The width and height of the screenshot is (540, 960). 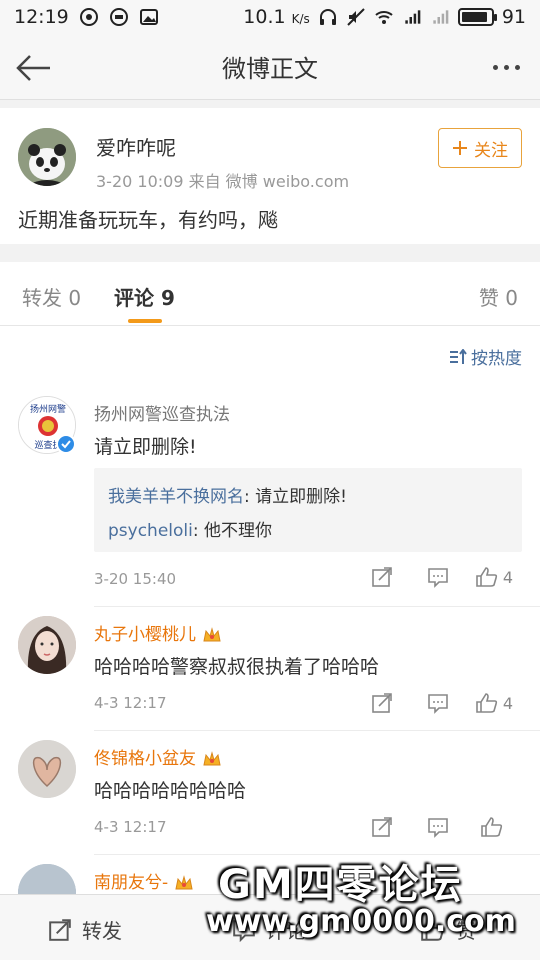 What do you see at coordinates (48, 409) in the screenshot?
I see `avatar-text-top: 扬州网警` at bounding box center [48, 409].